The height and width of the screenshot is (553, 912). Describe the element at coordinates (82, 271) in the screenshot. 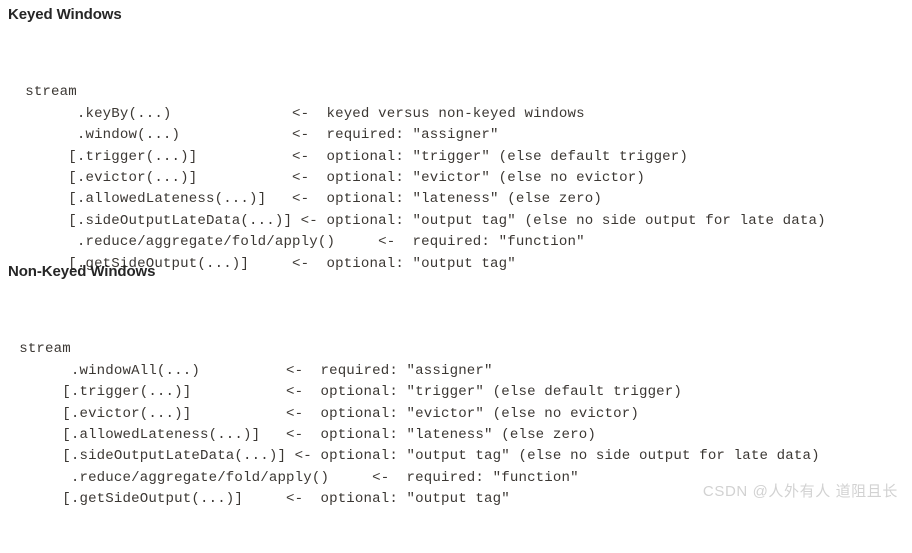

I see `heading-non-keyed-windows: Non-Keyed Windows` at that location.